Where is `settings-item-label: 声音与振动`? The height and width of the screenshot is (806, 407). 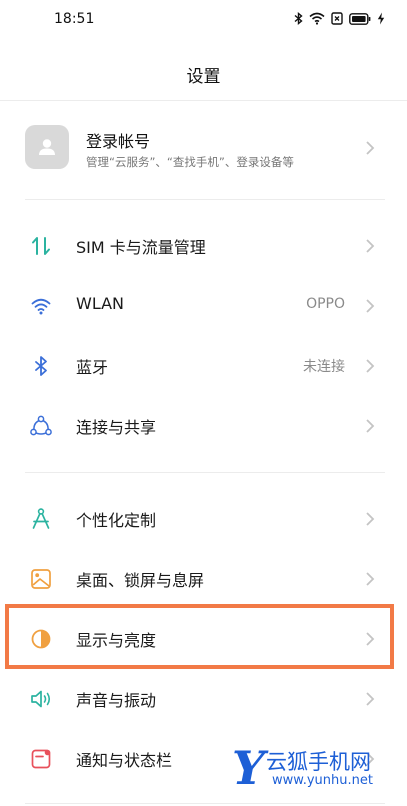
settings-item-label: 声音与振动 is located at coordinates (116, 700).